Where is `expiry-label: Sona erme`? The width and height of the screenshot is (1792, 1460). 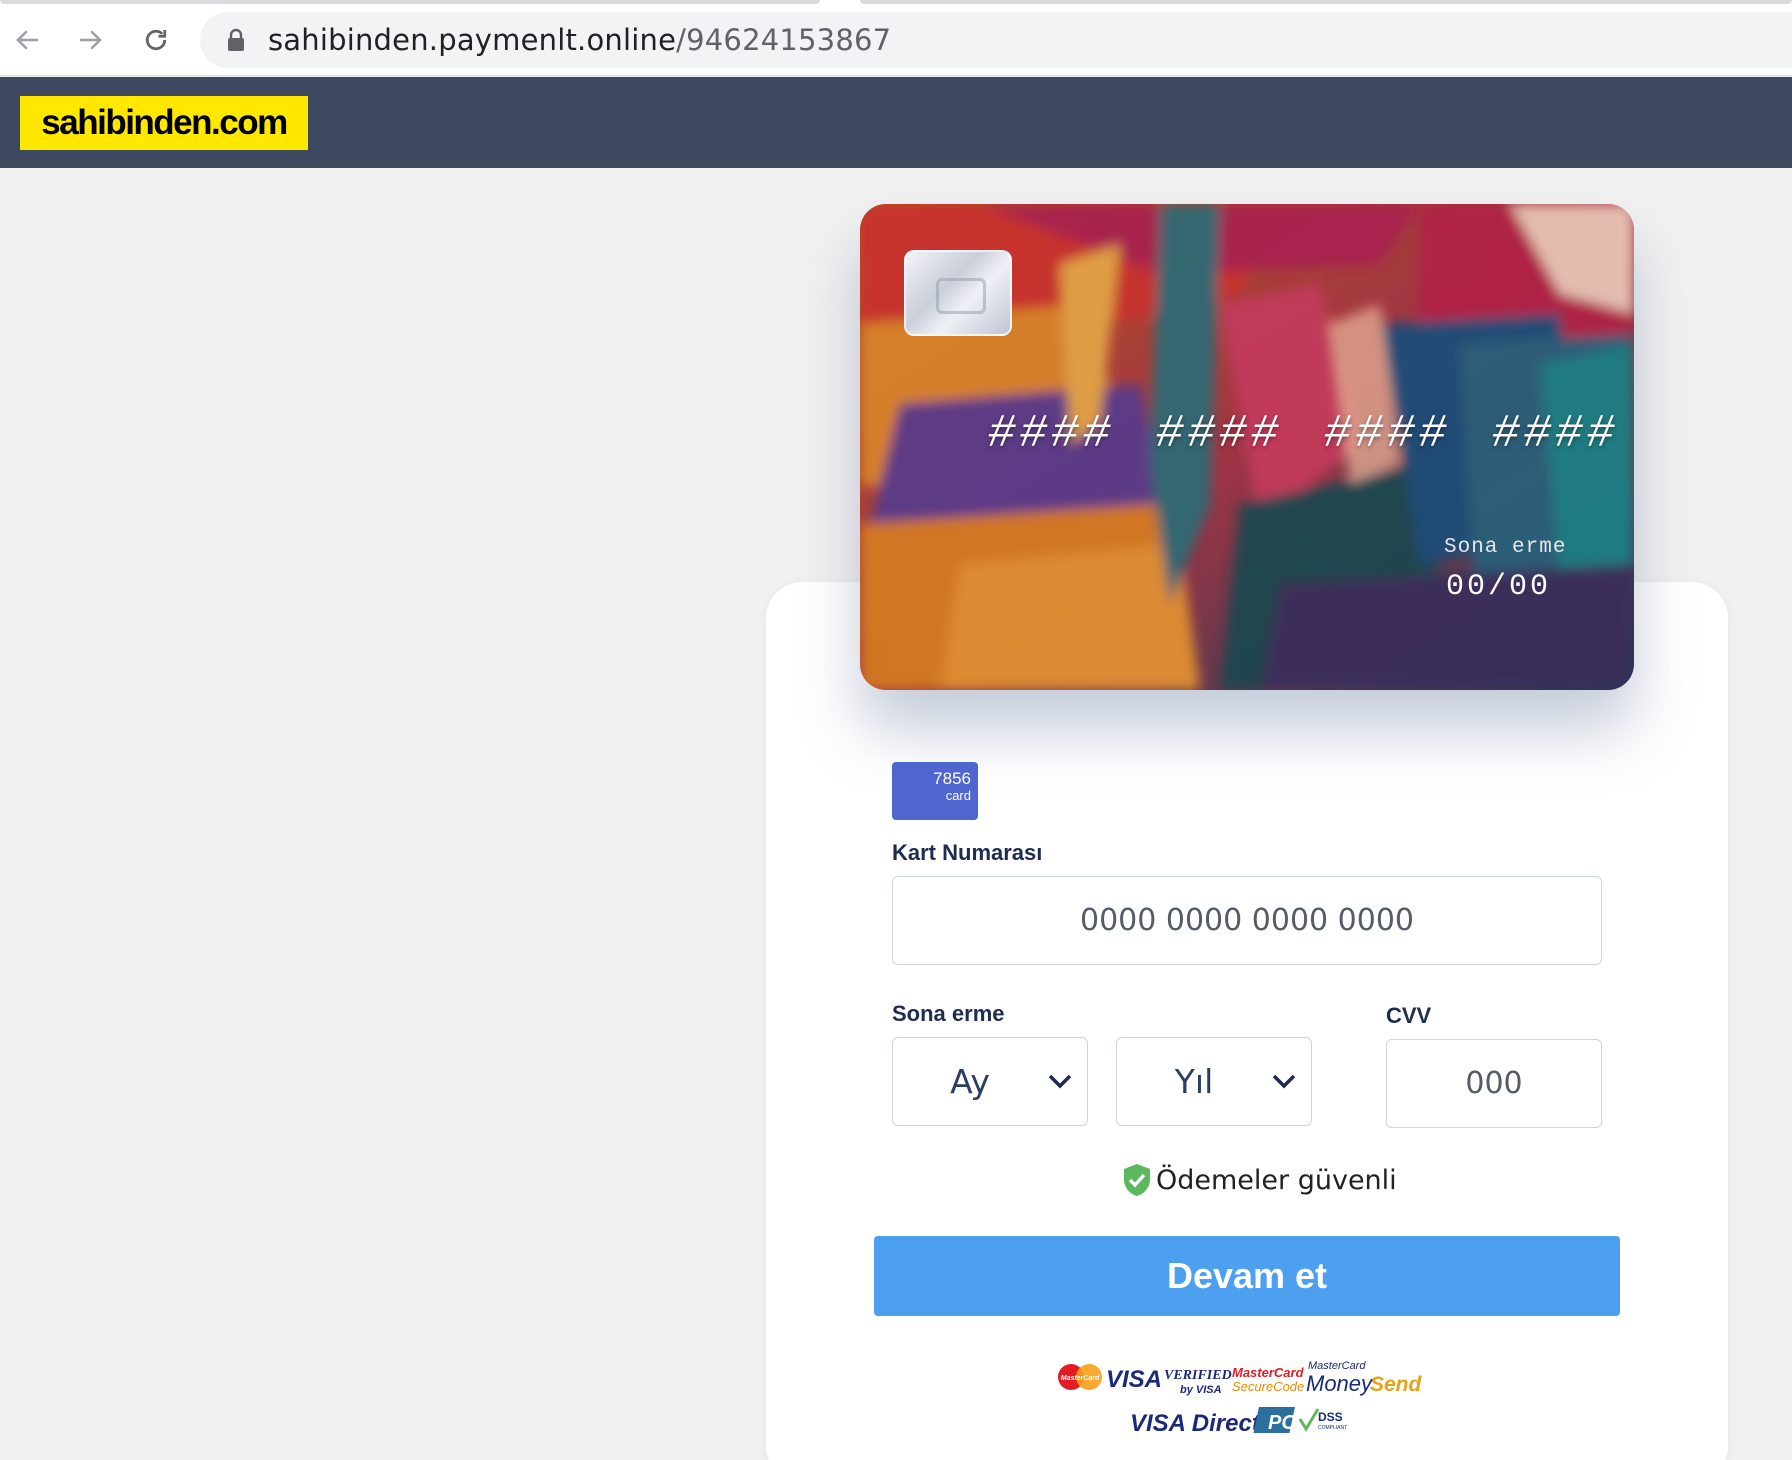 expiry-label: Sona erme is located at coordinates (948, 1013).